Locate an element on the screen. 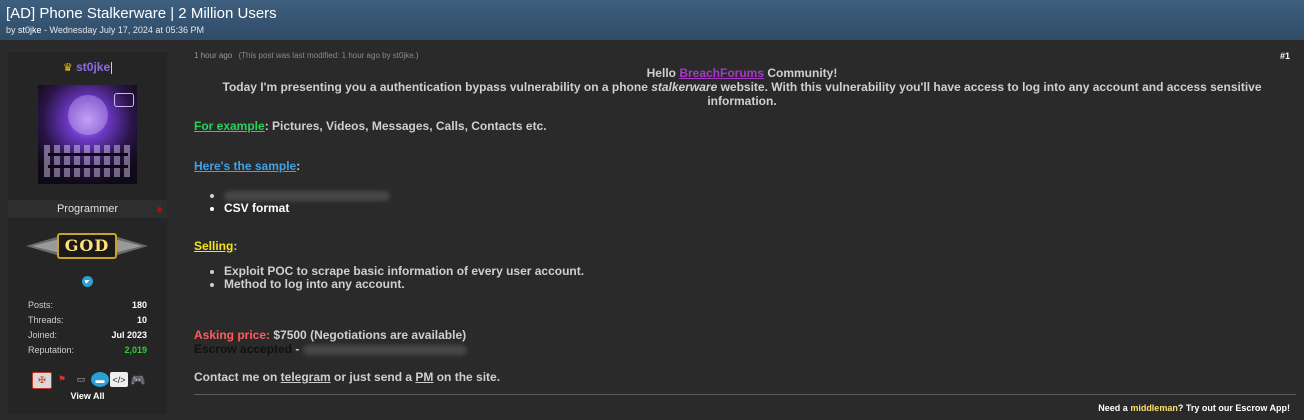 This screenshot has height=420, width=1304. username-link: st0jke is located at coordinates (93, 67).